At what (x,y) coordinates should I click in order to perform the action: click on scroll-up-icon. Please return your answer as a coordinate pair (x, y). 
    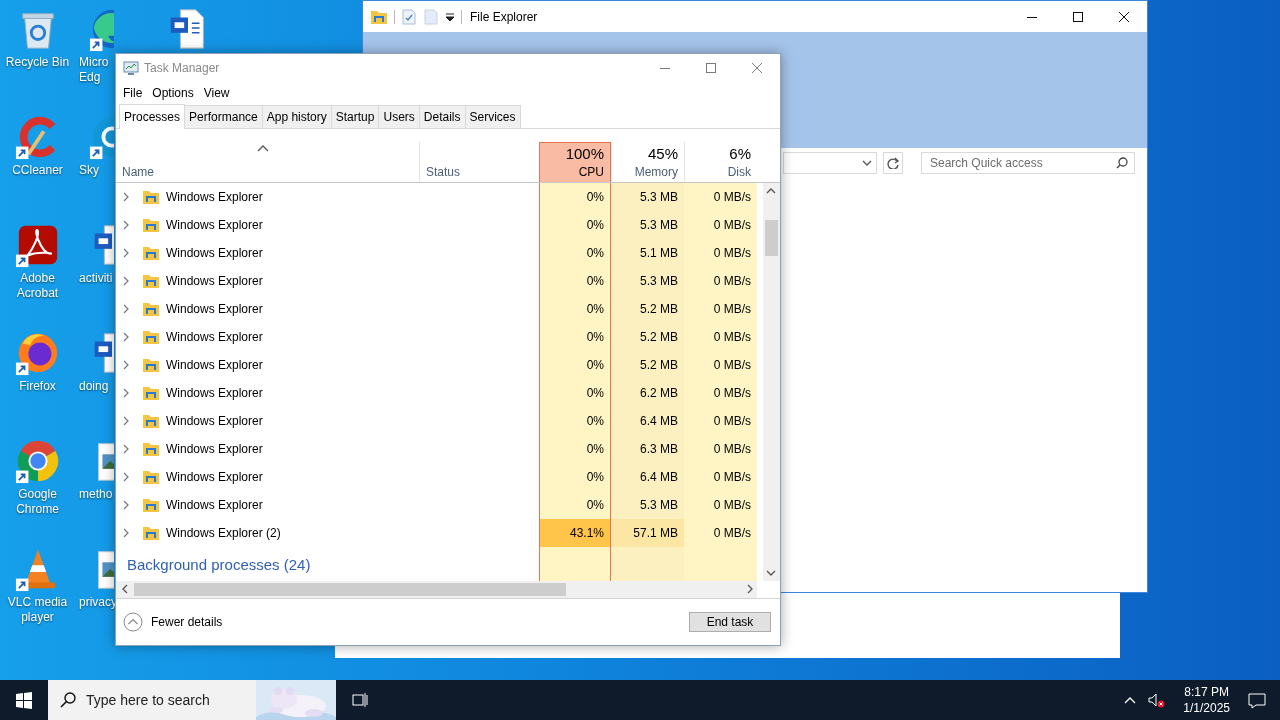
    Looking at the image, I should click on (771, 191).